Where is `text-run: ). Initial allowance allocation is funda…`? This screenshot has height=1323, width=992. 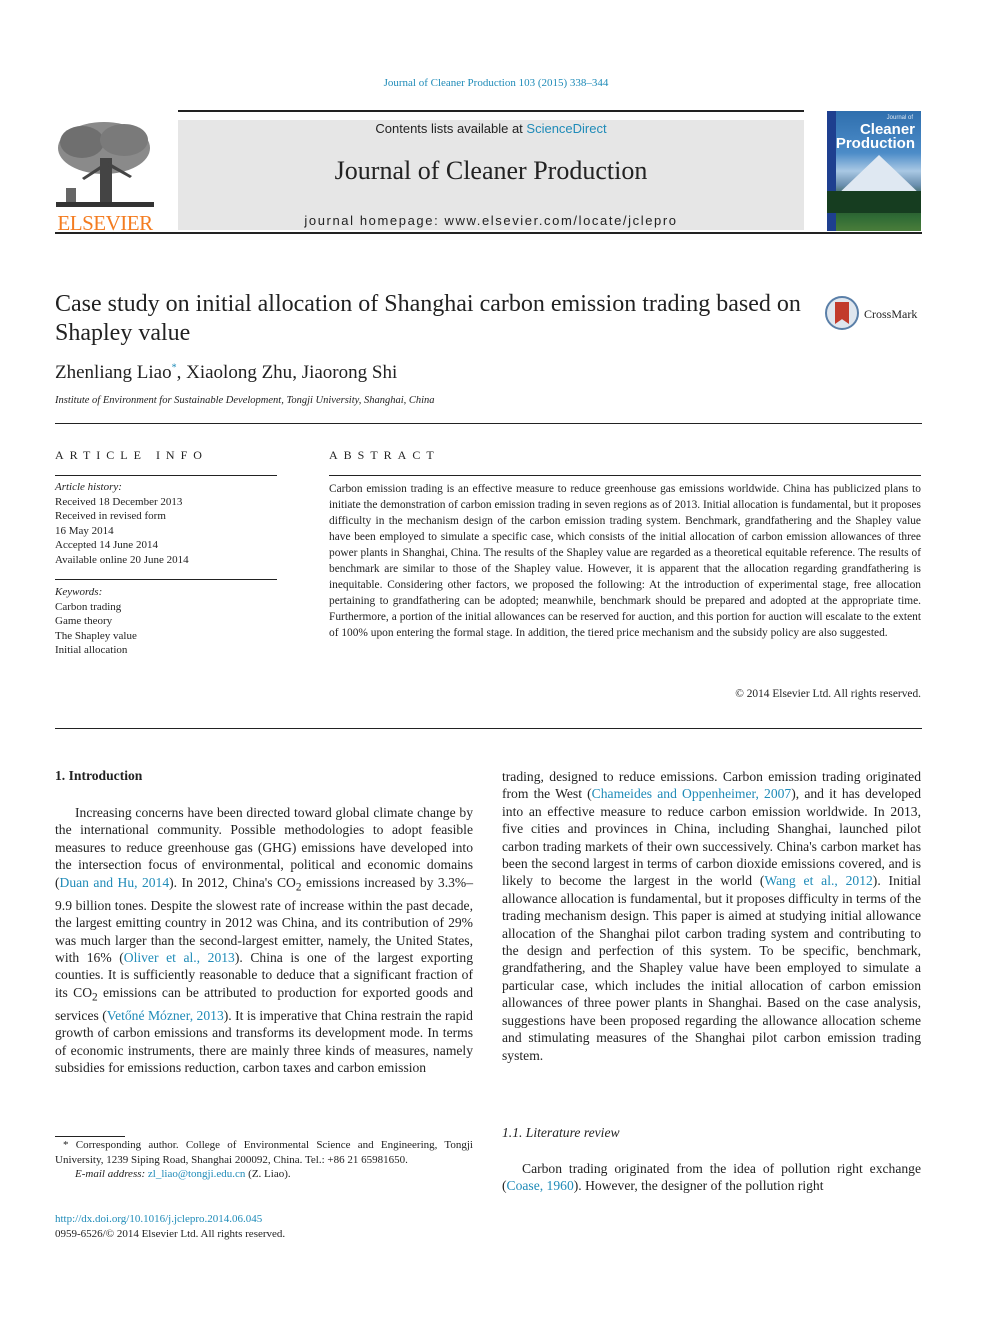
text-run: ). Initial allowance allocation is funda… is located at coordinates (712, 968).